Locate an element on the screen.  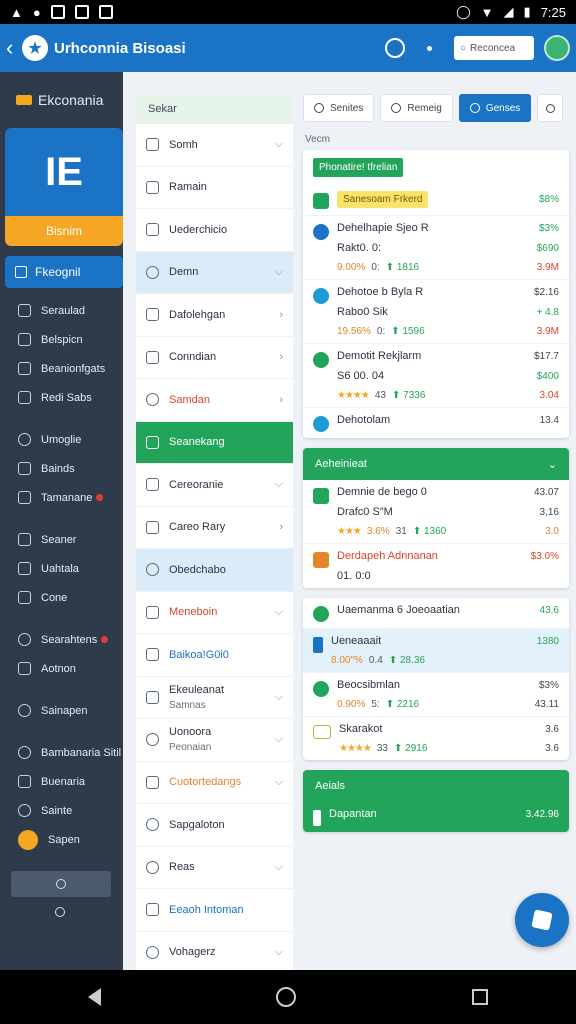
list-item: Skarakot 3.6 ★★★★ 33 ⬆ 2916 3.6 is located at coordinates (436, 738).